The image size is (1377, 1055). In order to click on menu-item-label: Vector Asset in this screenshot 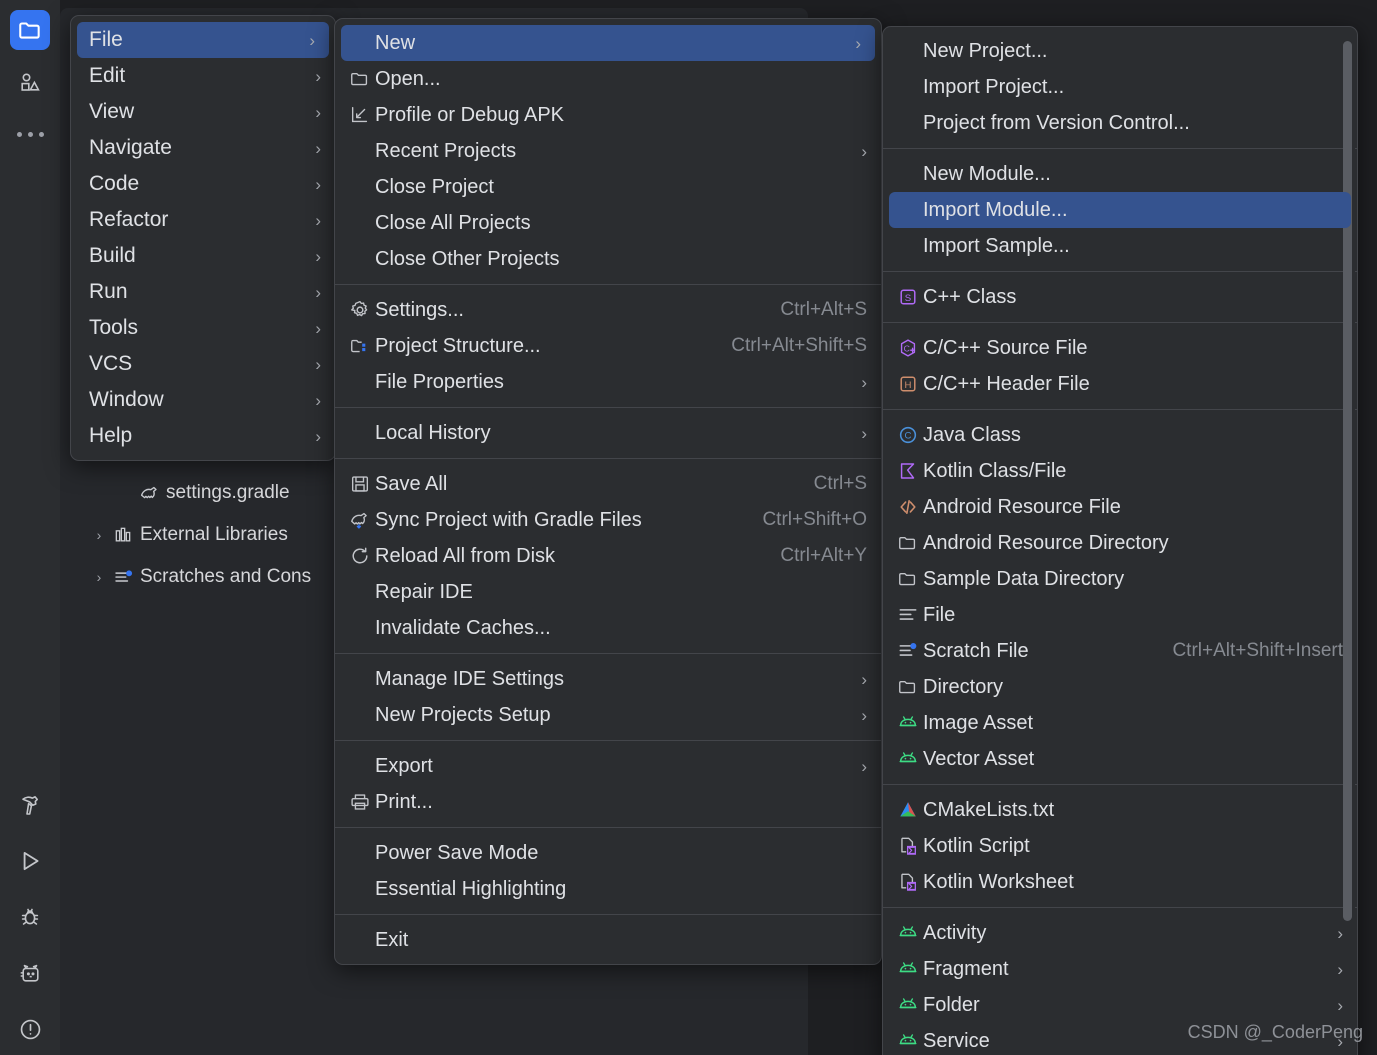, I will do `click(979, 758)`.